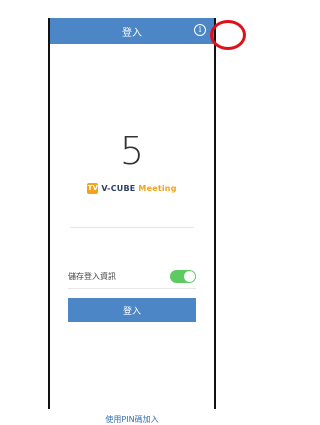  What do you see at coordinates (132, 227) in the screenshot?
I see `input-divider` at bounding box center [132, 227].